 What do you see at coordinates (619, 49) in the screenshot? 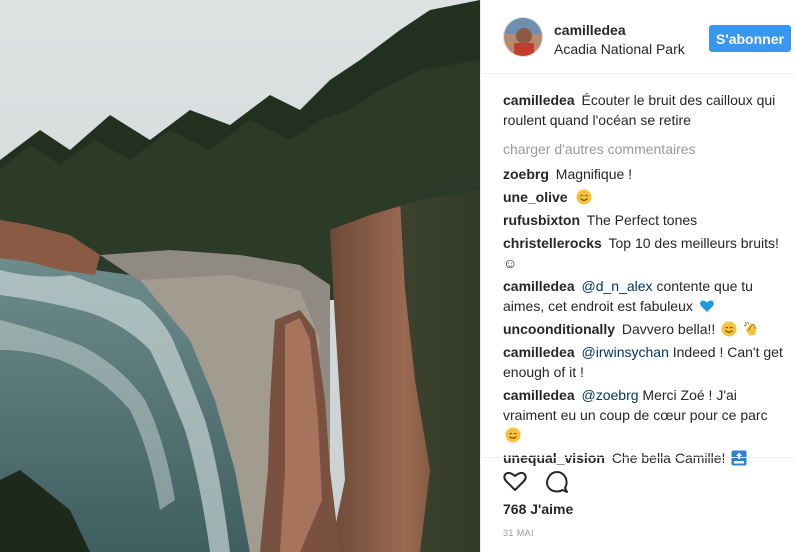
I see `post-location: Acadia National Park` at bounding box center [619, 49].